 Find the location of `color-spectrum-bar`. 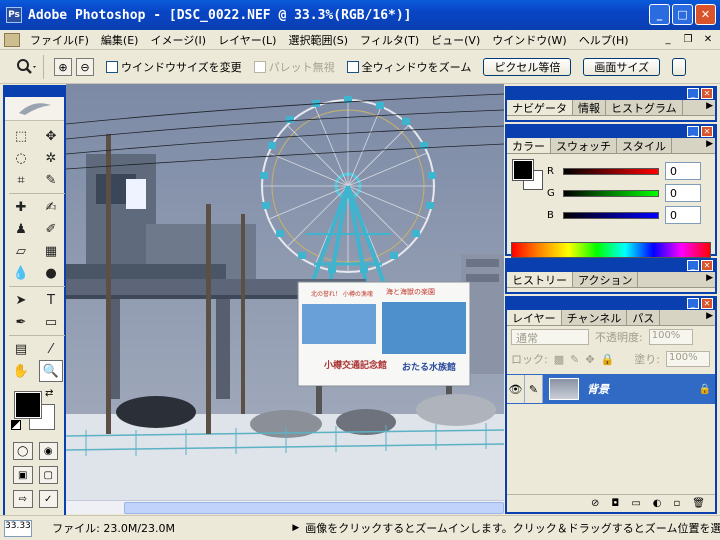

color-spectrum-bar is located at coordinates (611, 250).